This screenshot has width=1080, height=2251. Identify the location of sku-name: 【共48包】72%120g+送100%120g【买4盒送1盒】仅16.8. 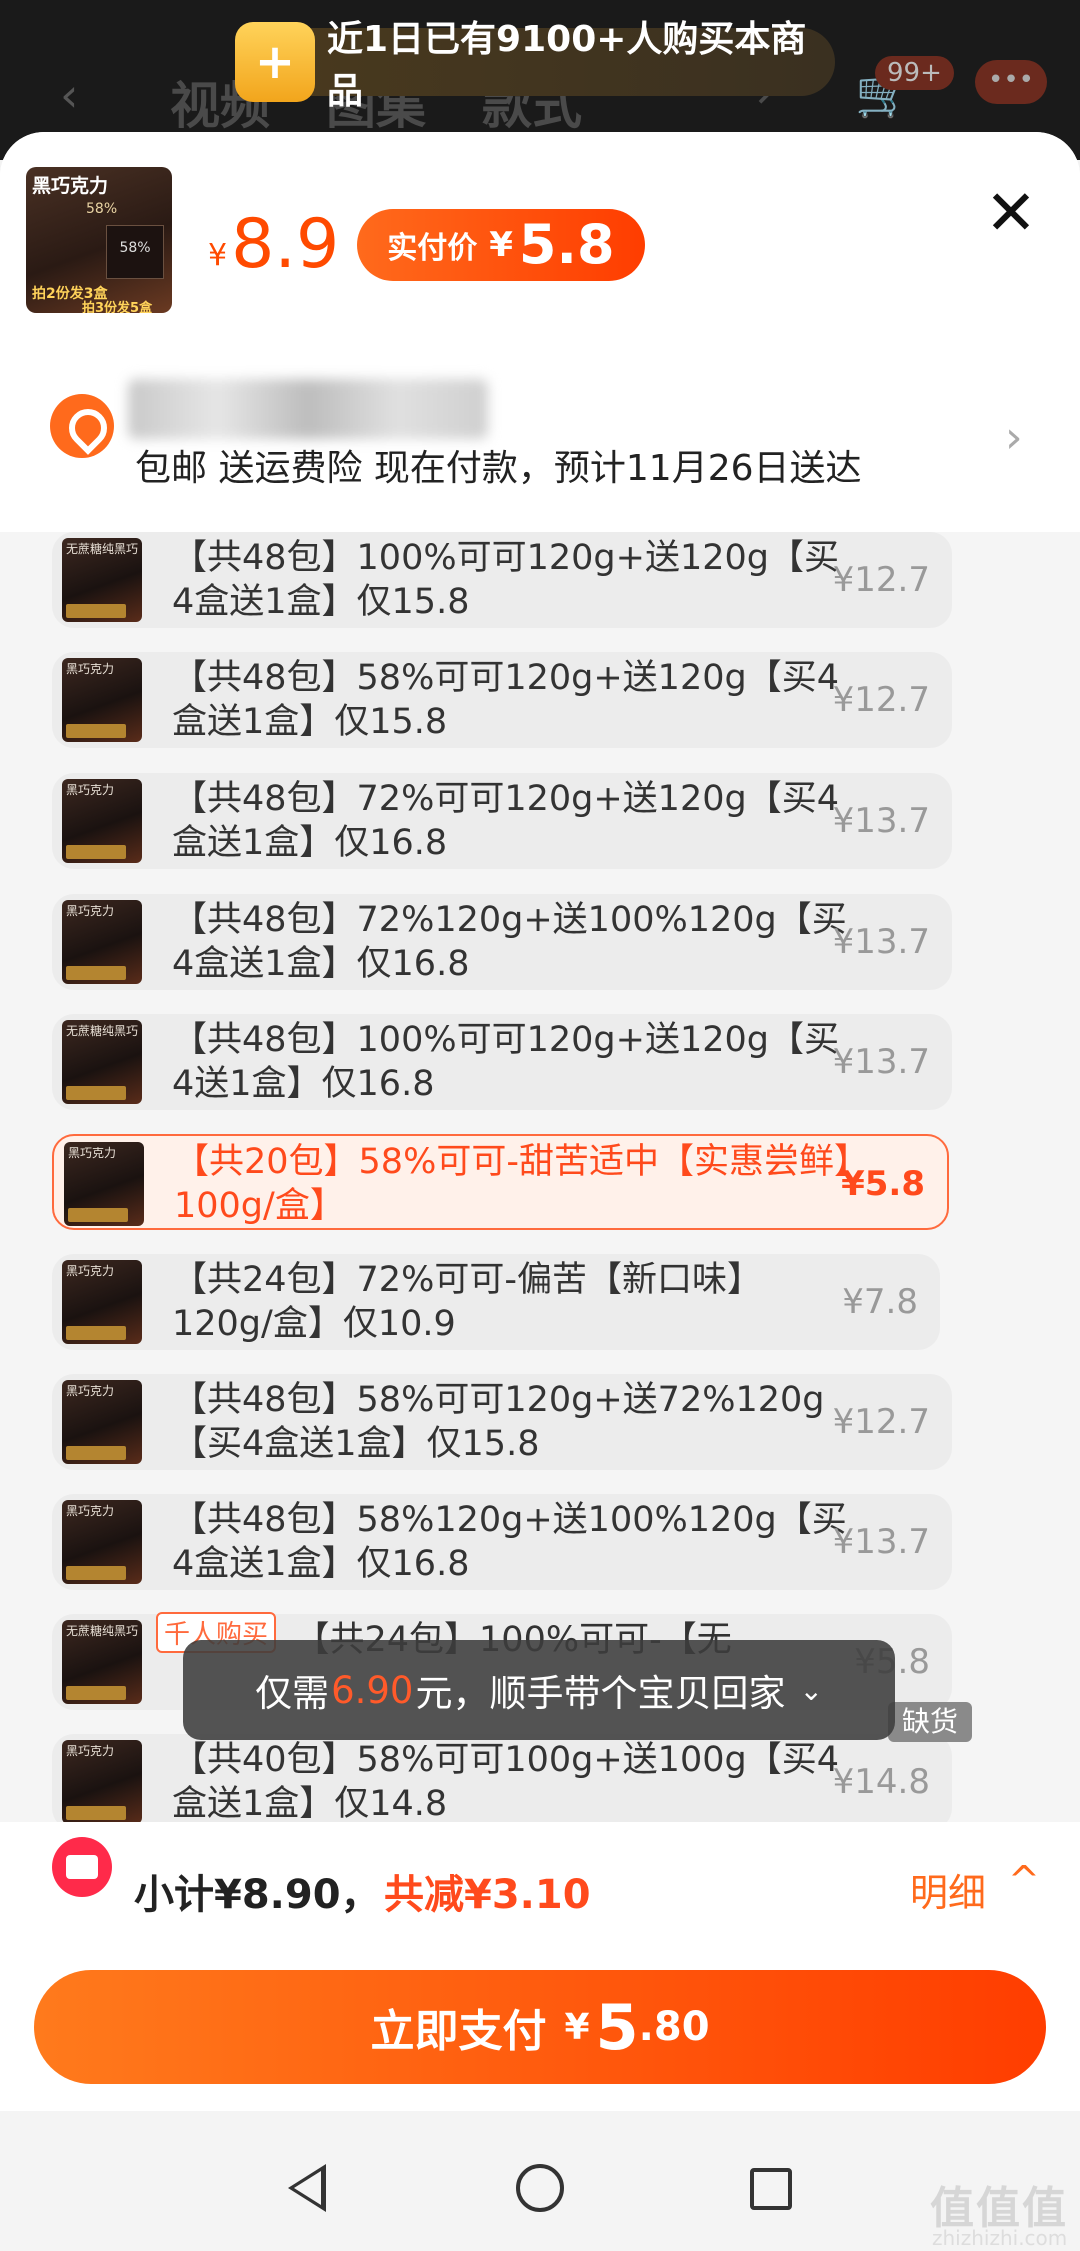
(509, 942).